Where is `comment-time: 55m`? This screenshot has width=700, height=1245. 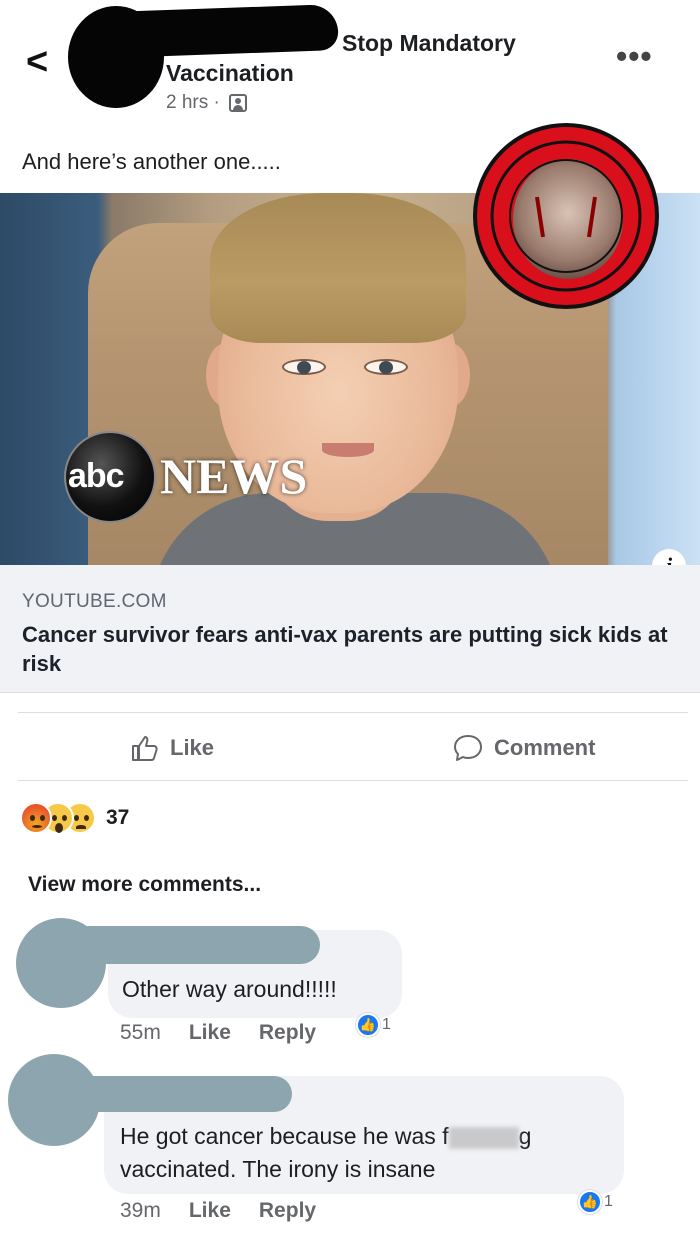 comment-time: 55m is located at coordinates (140, 1033).